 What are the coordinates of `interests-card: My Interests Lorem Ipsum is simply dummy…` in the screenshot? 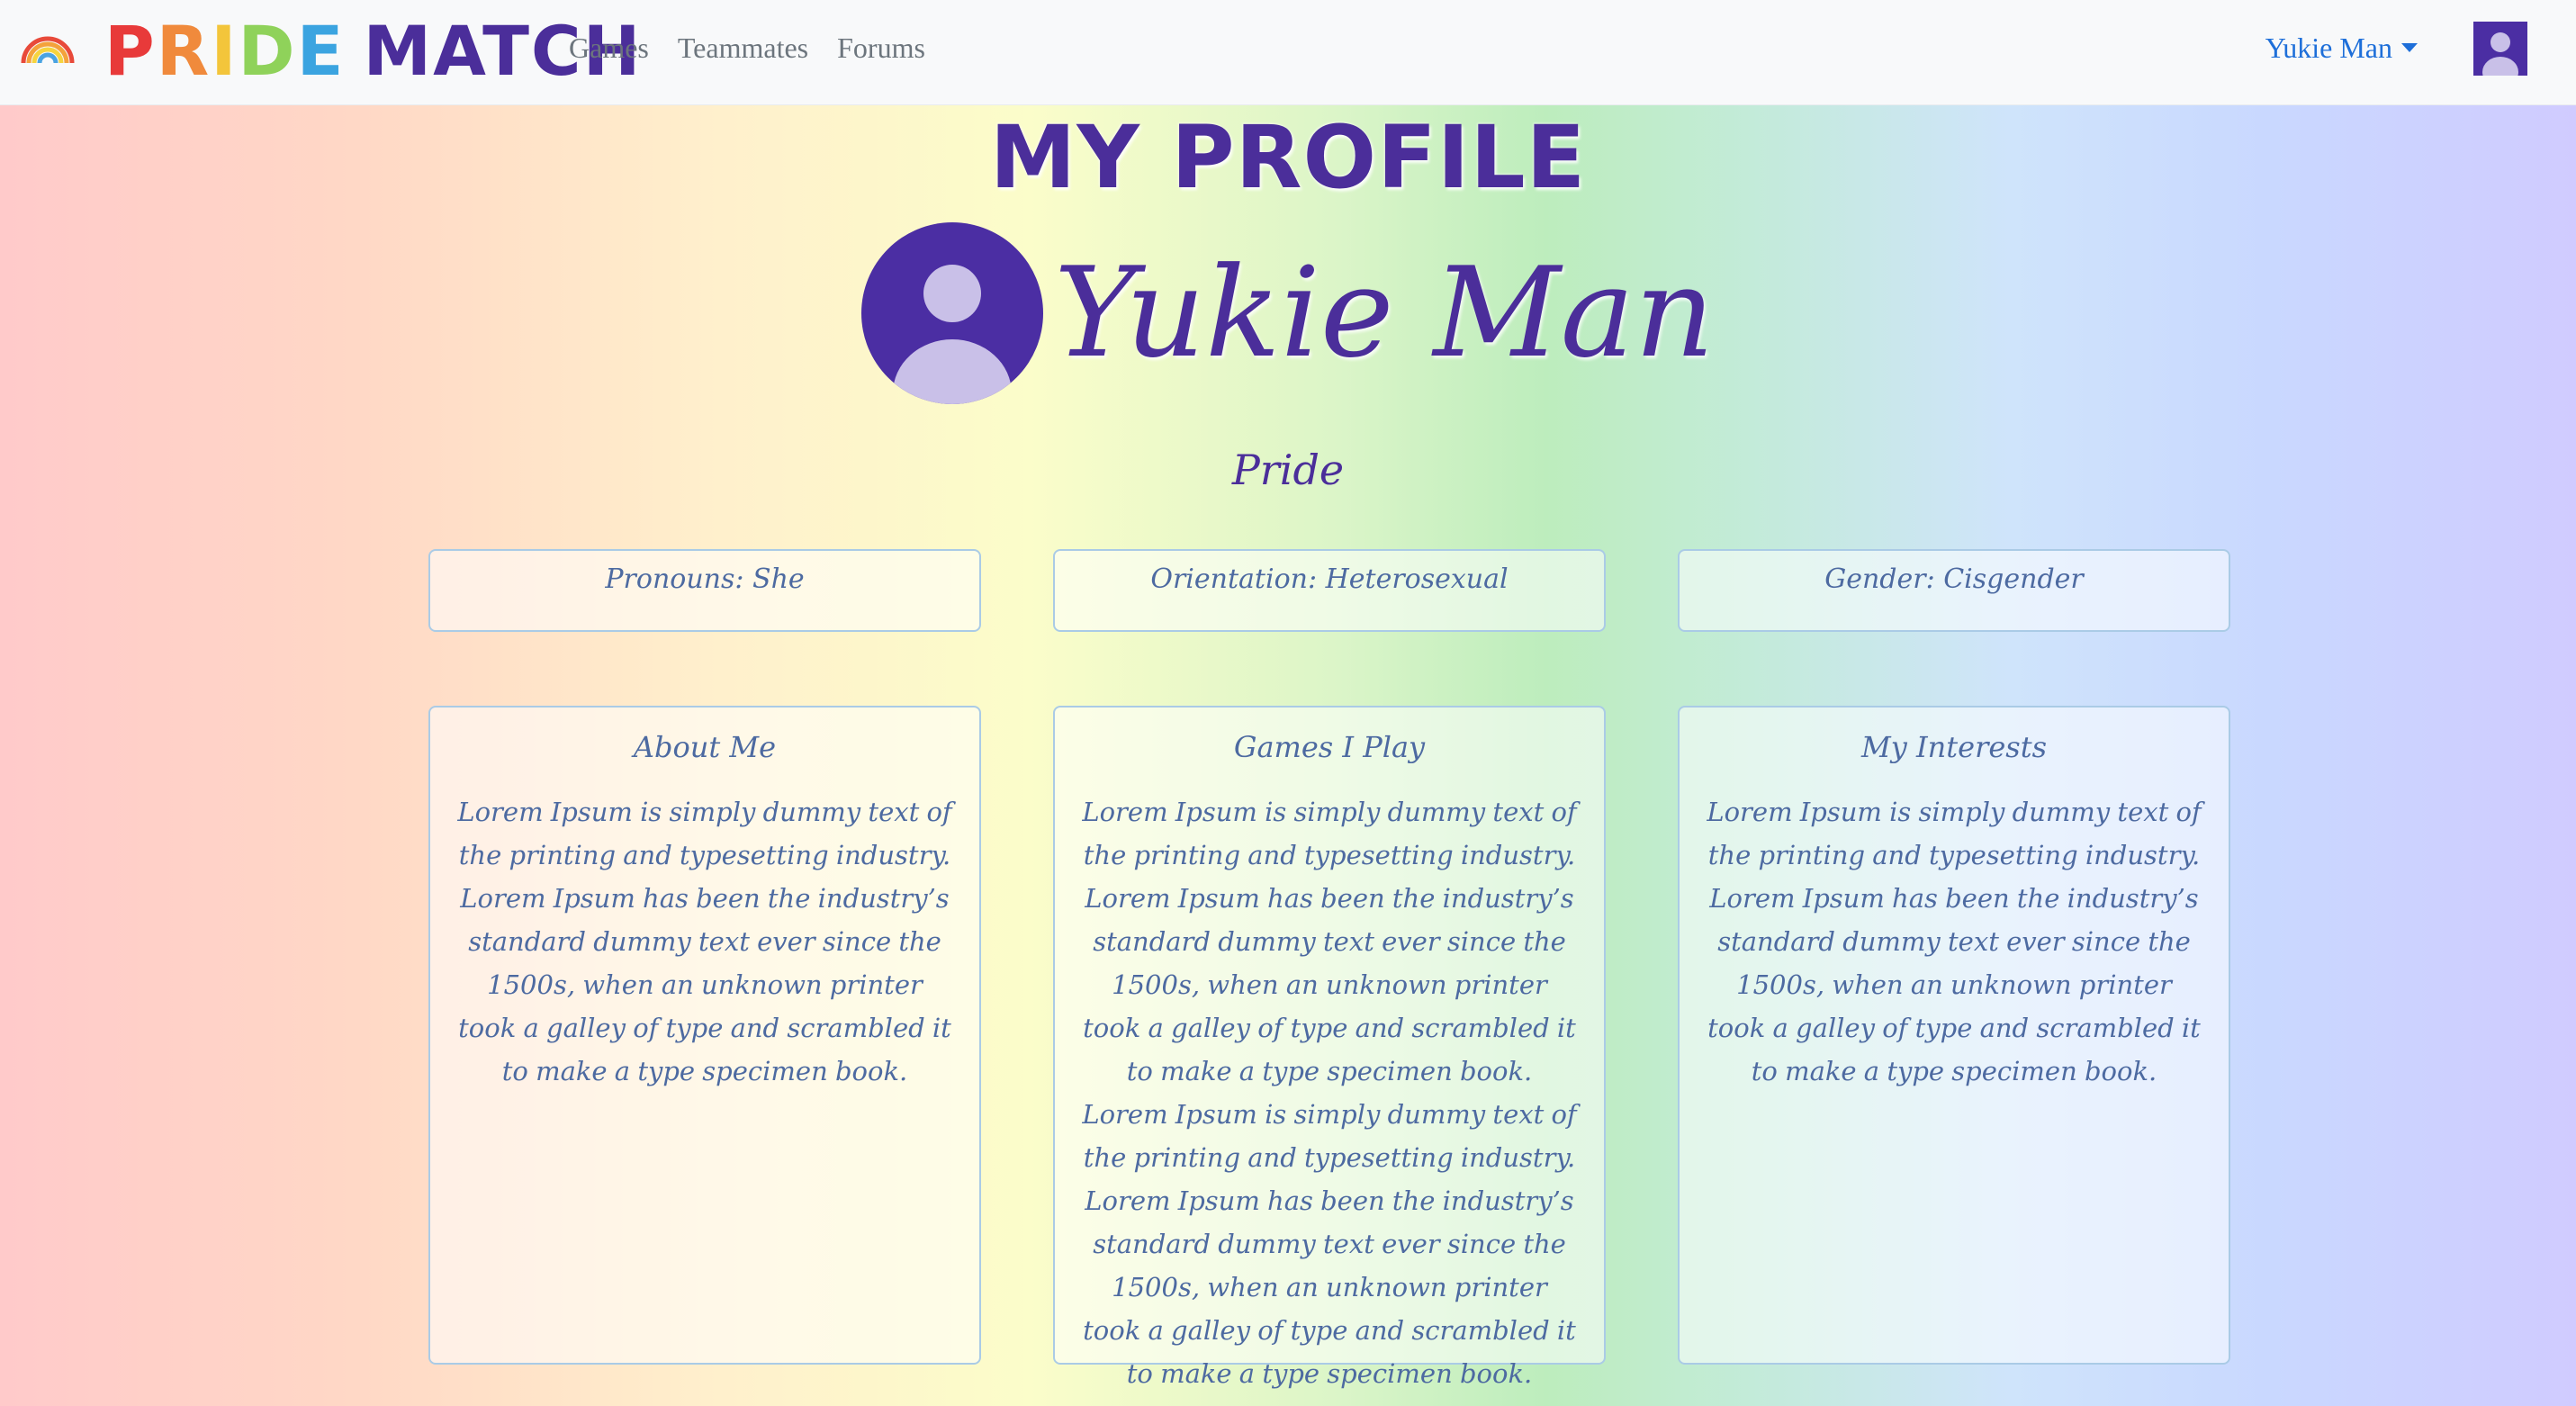 It's located at (1954, 1035).